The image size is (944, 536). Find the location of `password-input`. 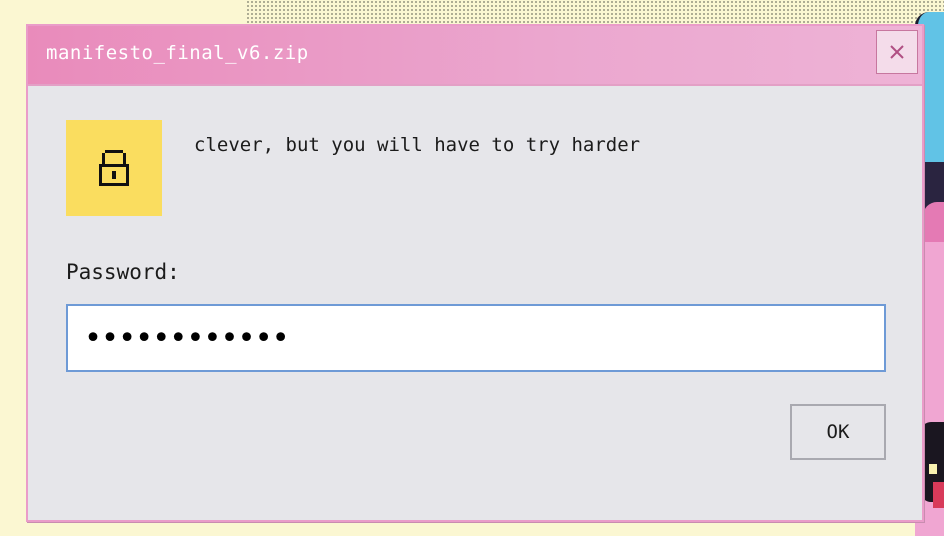

password-input is located at coordinates (476, 338).